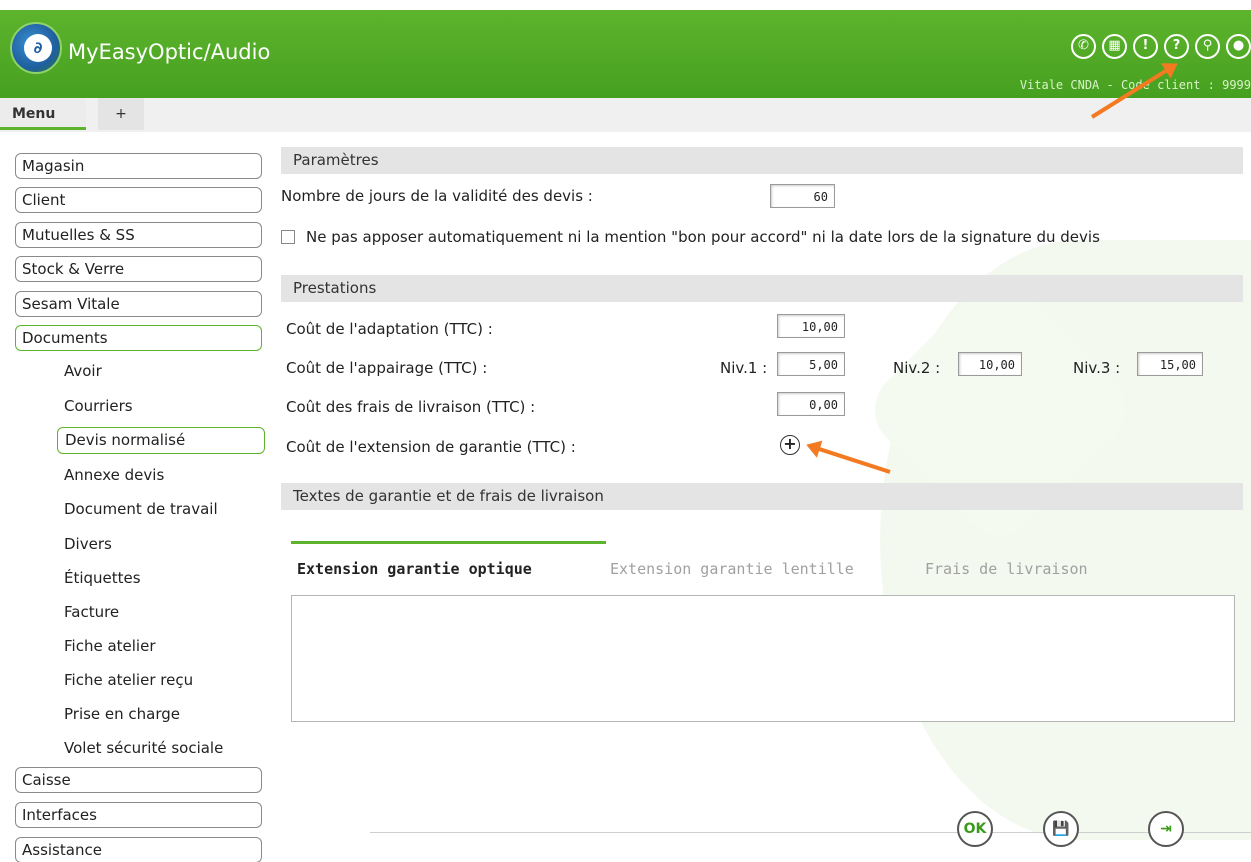 The image size is (1251, 862). I want to click on sidebar-subitem-avoir: Avoir, so click(83, 371).